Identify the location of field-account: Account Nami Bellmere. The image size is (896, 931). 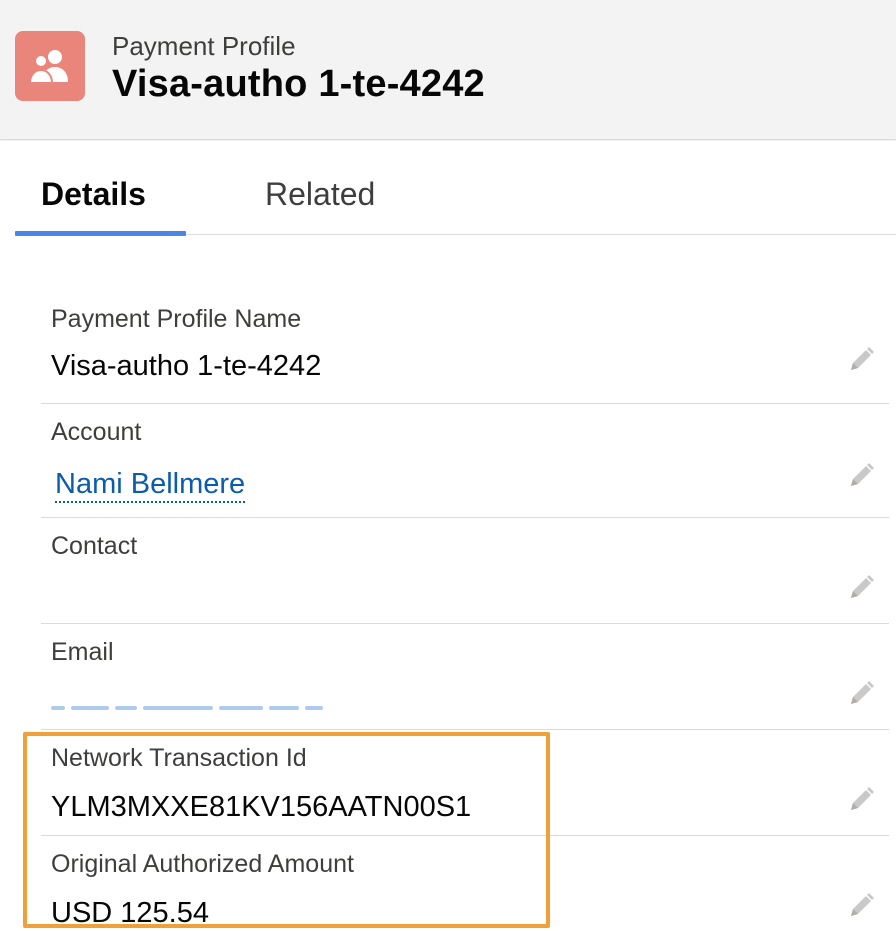
(465, 461).